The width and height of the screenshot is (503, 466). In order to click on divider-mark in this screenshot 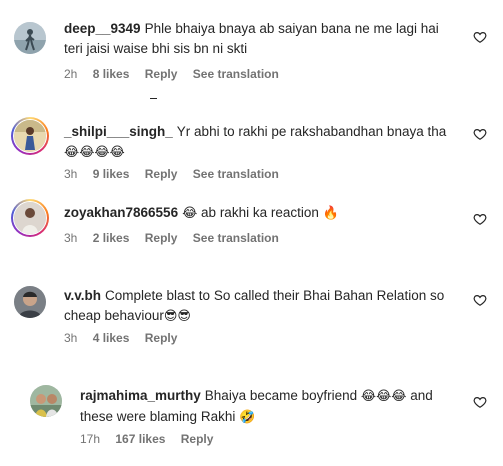, I will do `click(153, 98)`.